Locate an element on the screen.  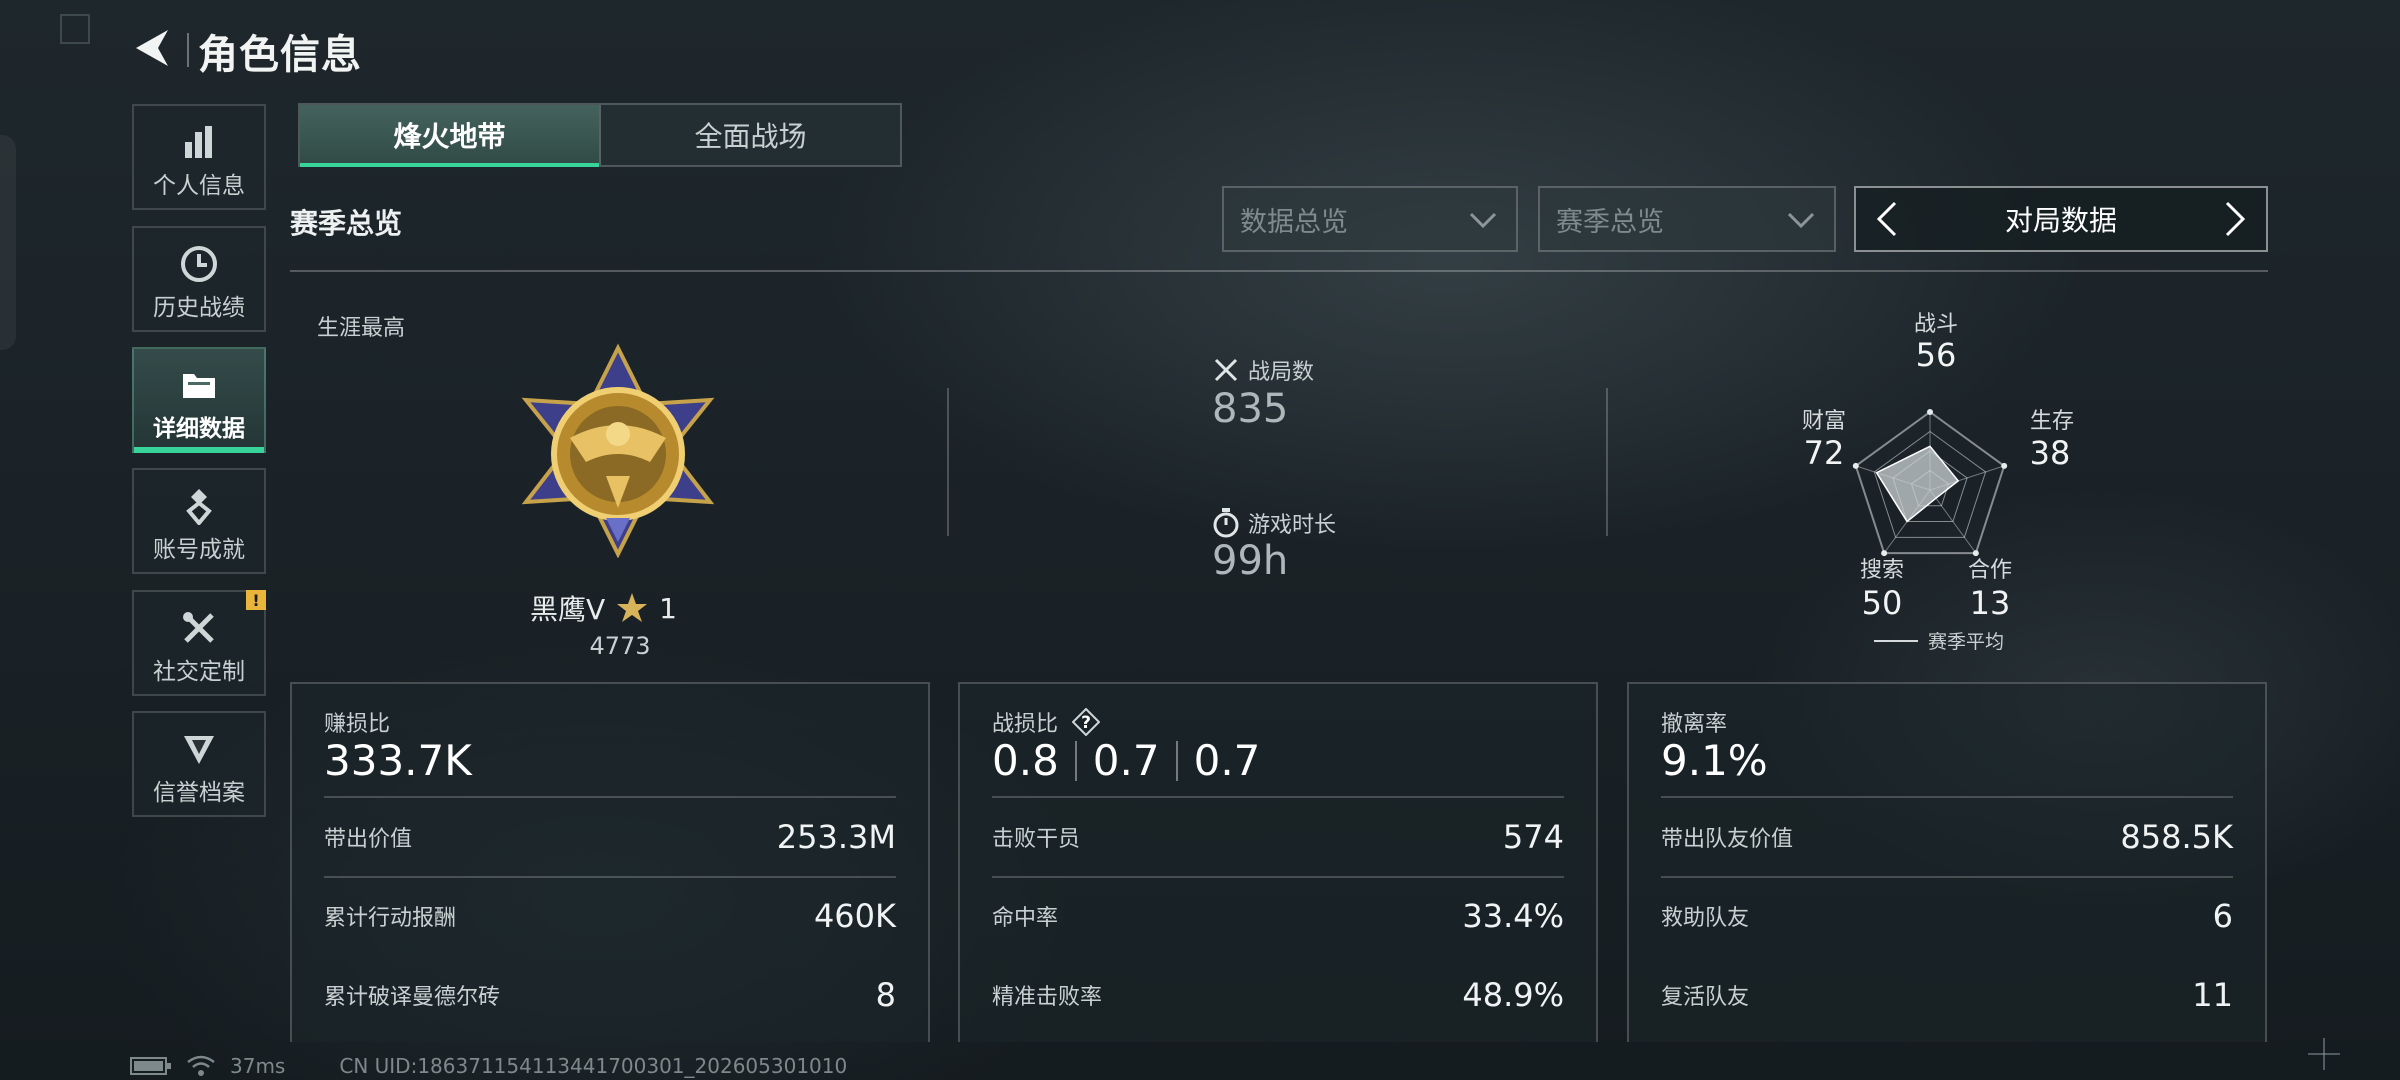
kd-value: 0.7 is located at coordinates (1227, 760).